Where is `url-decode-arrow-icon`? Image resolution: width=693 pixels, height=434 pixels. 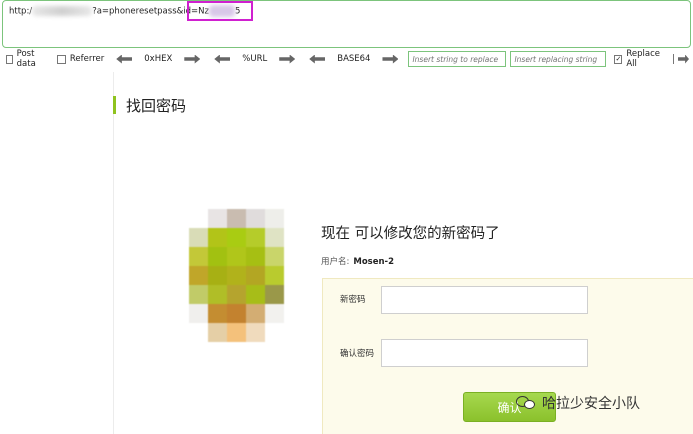
url-decode-arrow-icon is located at coordinates (222, 59).